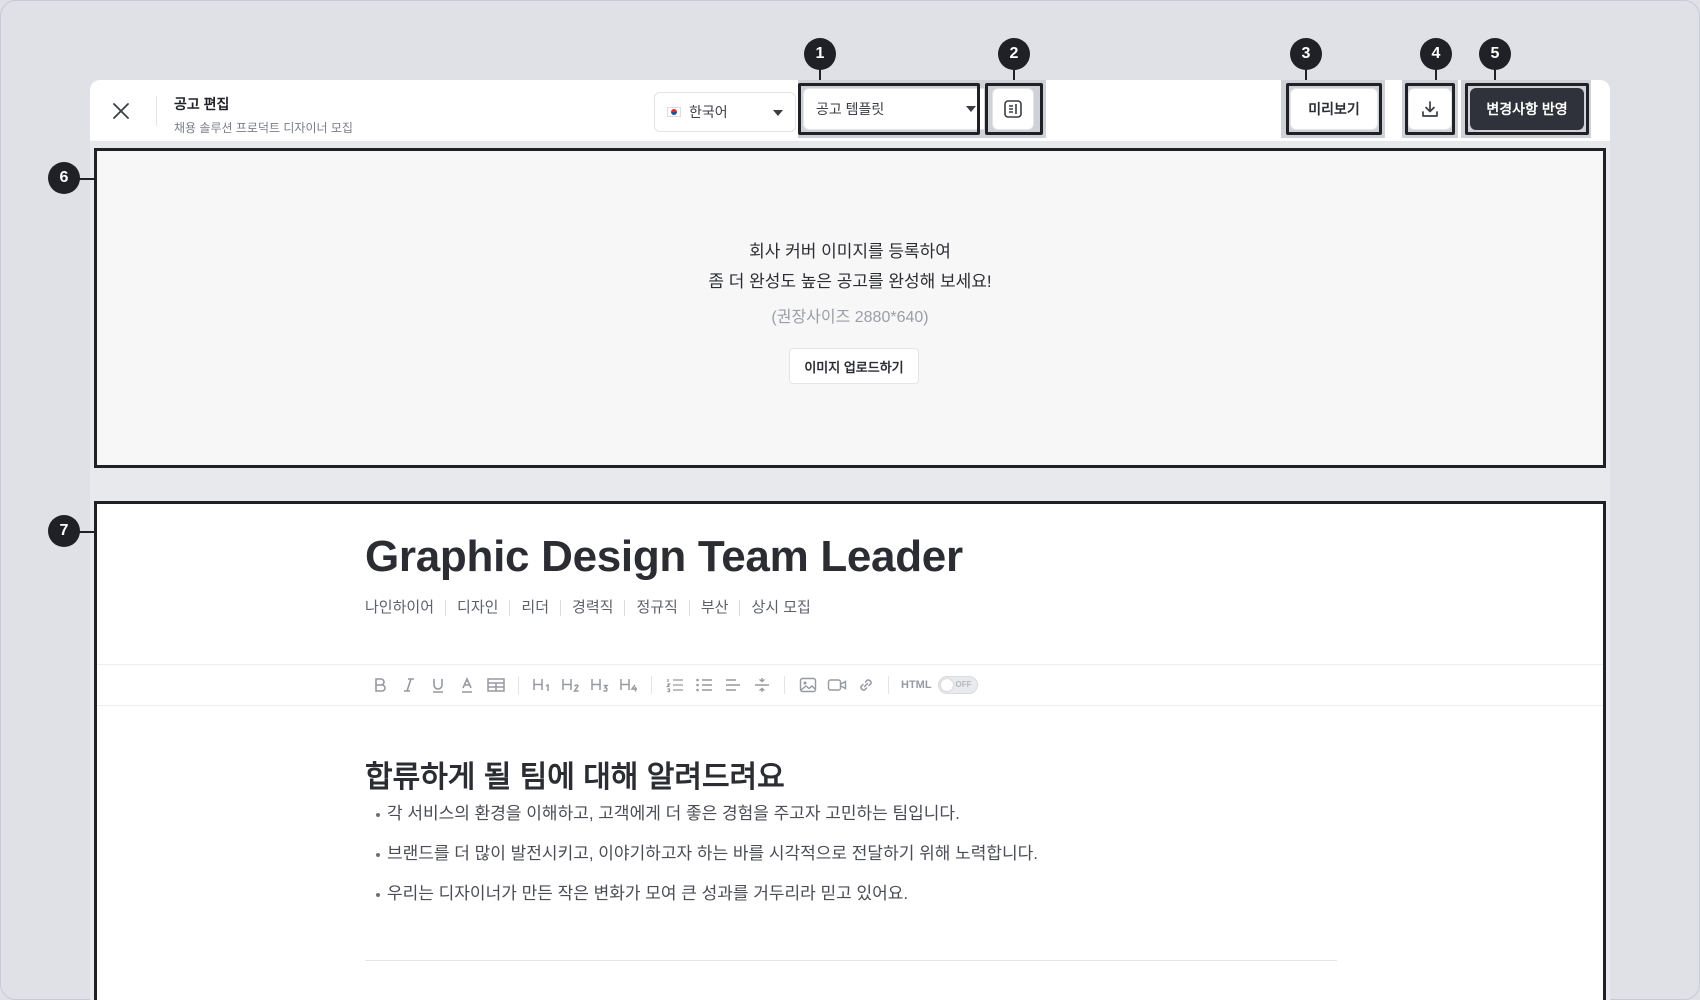 The height and width of the screenshot is (1000, 1700). I want to click on bullet-list-icon, so click(703, 685).